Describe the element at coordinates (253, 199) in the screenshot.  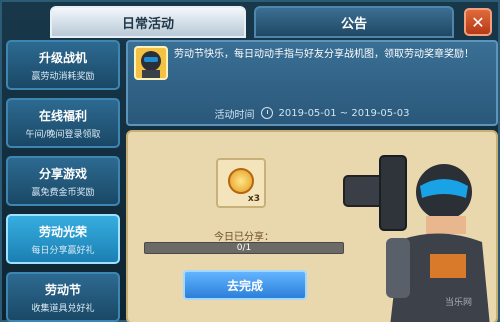
I see `reward-count: x3` at that location.